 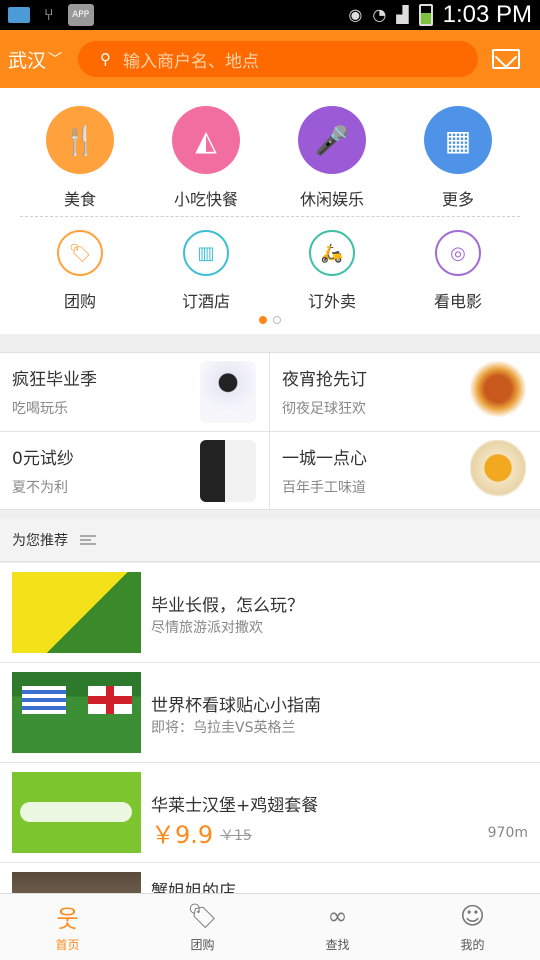 I want to click on service-hotel: ▥ 订酒店, so click(x=206, y=271).